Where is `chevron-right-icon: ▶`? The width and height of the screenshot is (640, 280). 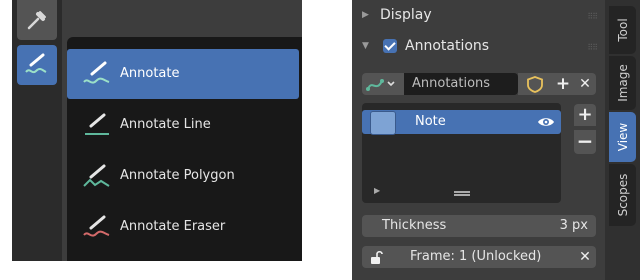 chevron-right-icon: ▶ is located at coordinates (365, 15).